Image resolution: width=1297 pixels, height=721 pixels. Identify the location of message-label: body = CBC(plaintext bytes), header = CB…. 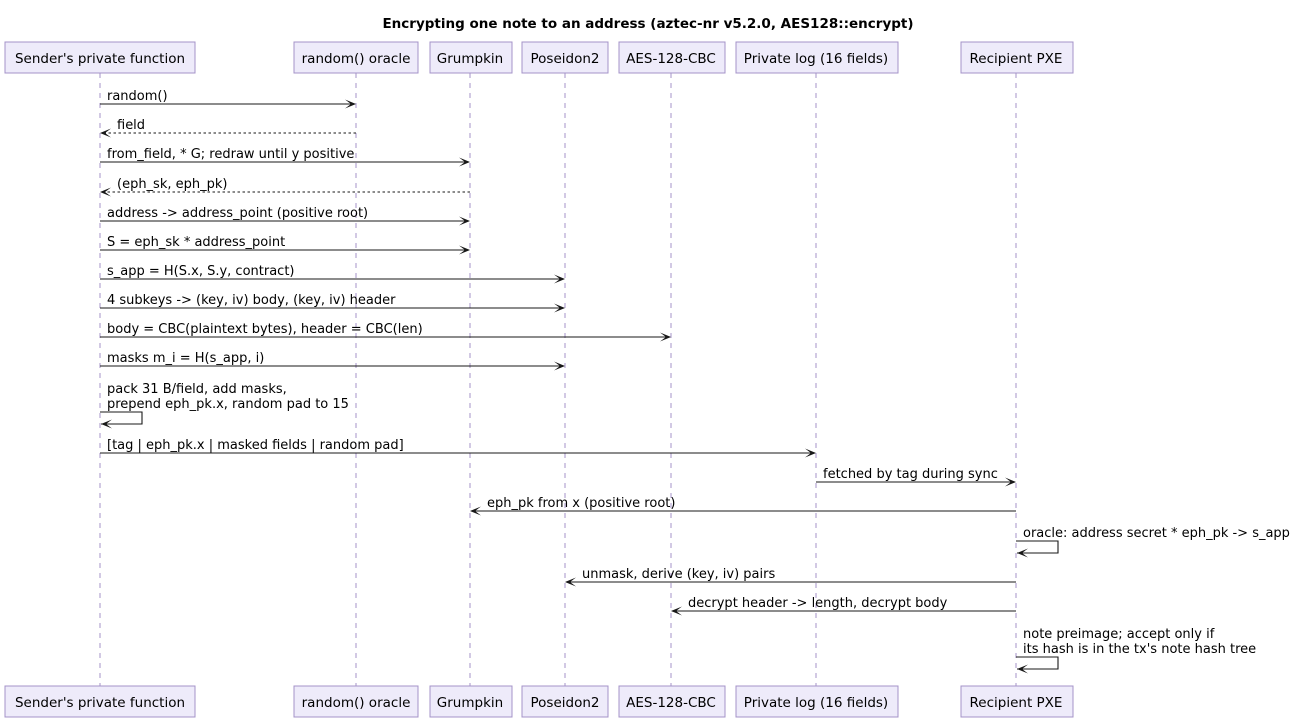
(265, 329).